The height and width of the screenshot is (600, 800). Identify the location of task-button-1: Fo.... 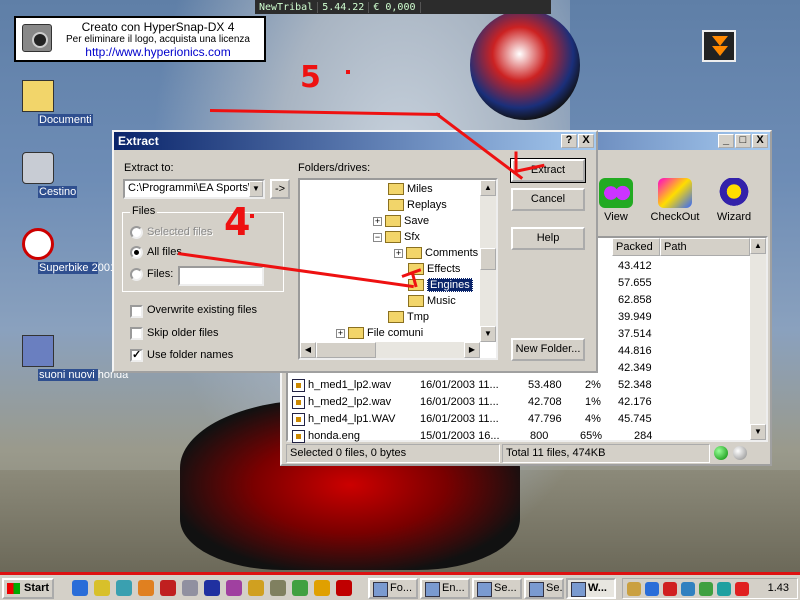
(393, 588).